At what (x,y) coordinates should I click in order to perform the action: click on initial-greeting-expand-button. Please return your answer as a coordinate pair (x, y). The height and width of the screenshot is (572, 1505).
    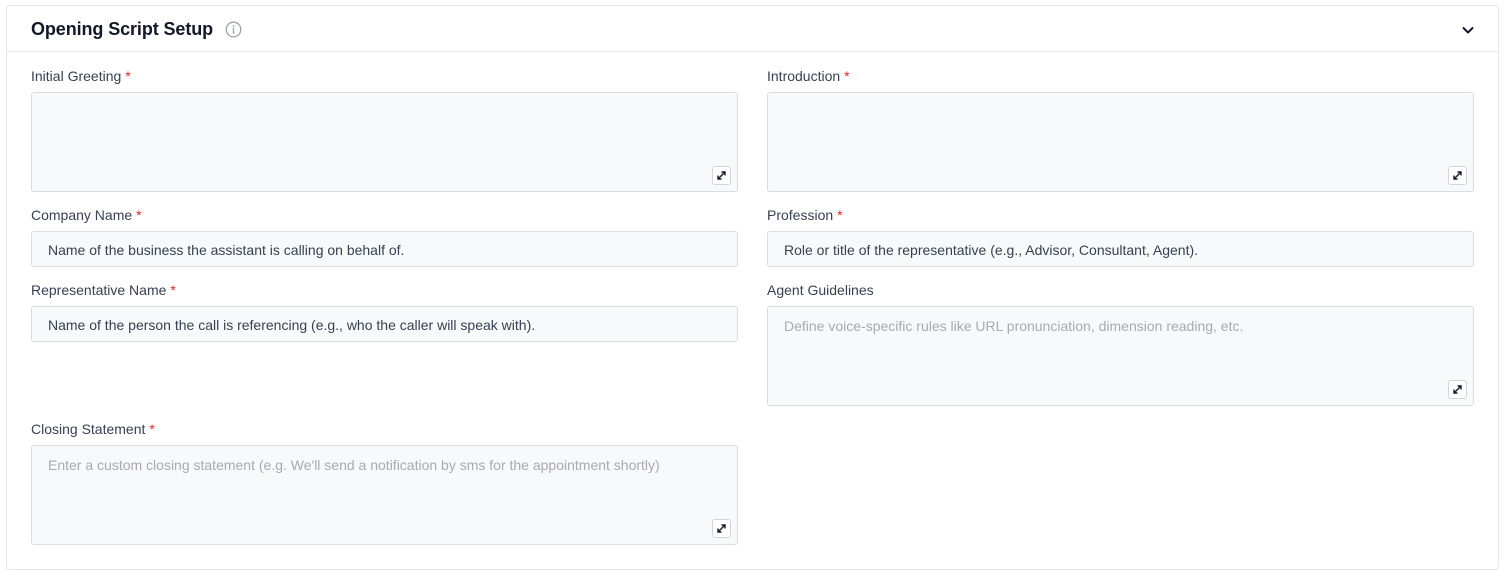
    Looking at the image, I should click on (721, 175).